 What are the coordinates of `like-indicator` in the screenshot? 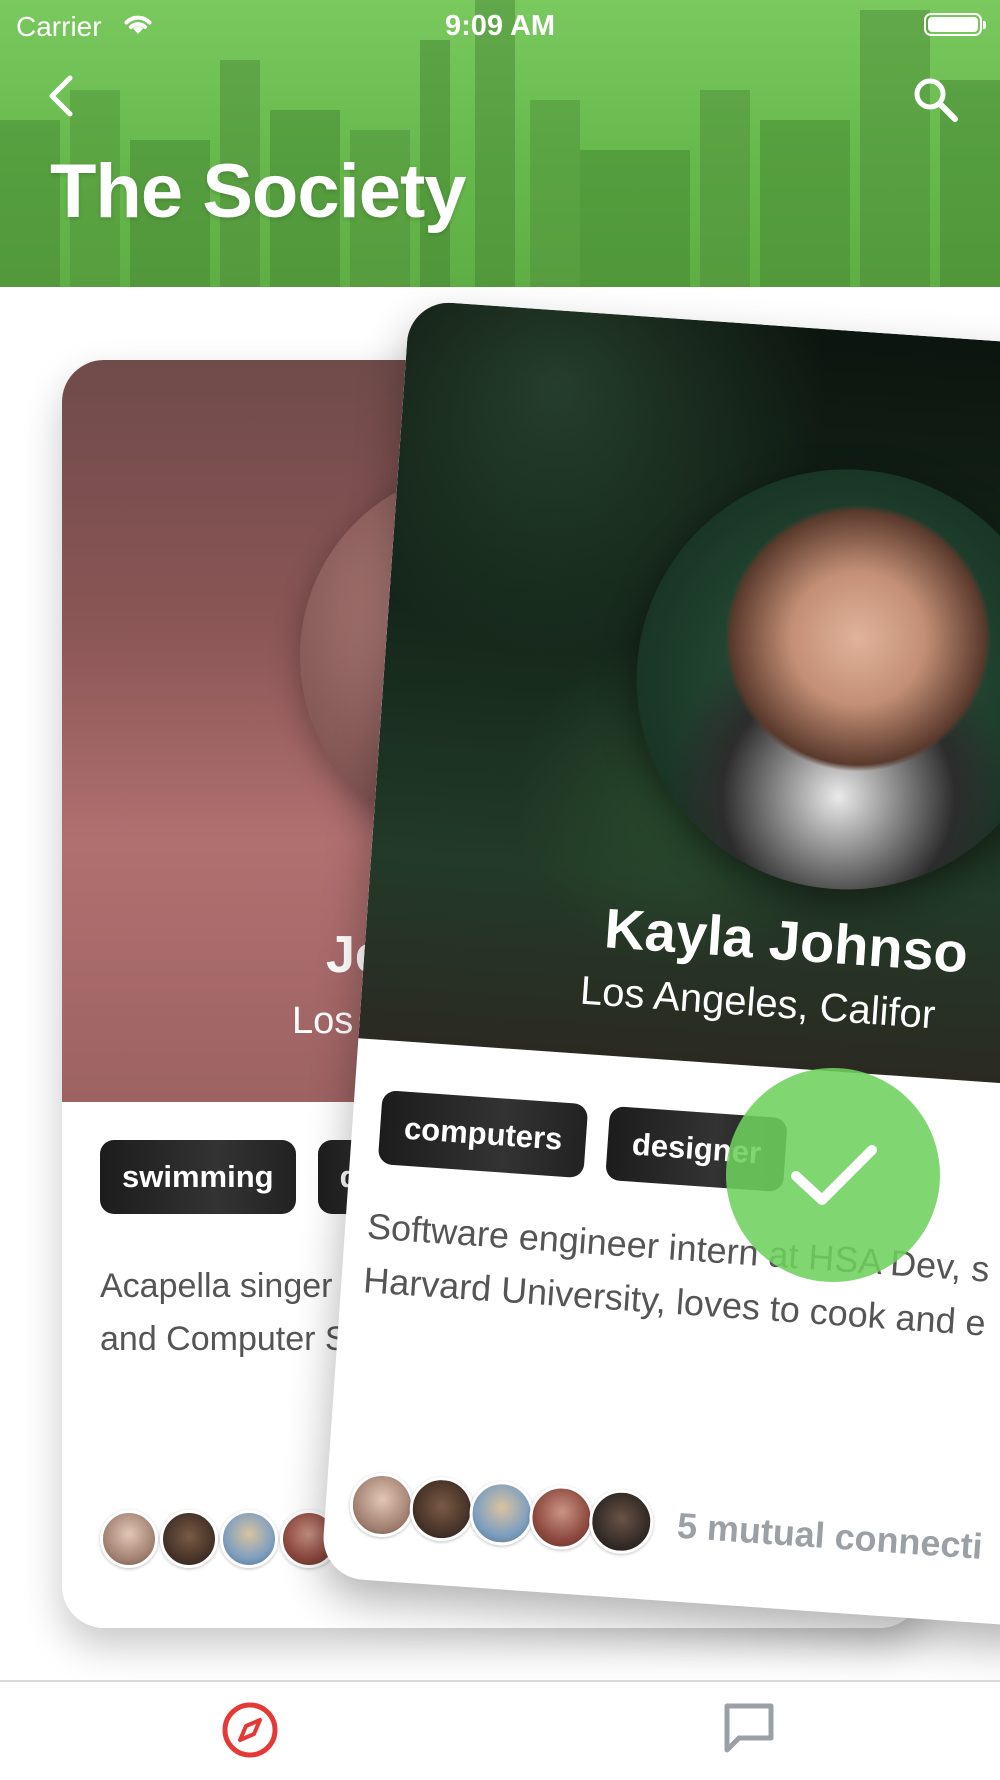 It's located at (833, 1175).